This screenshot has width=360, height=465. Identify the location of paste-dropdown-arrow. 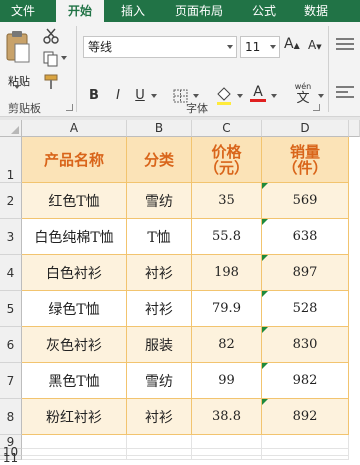
(17, 87).